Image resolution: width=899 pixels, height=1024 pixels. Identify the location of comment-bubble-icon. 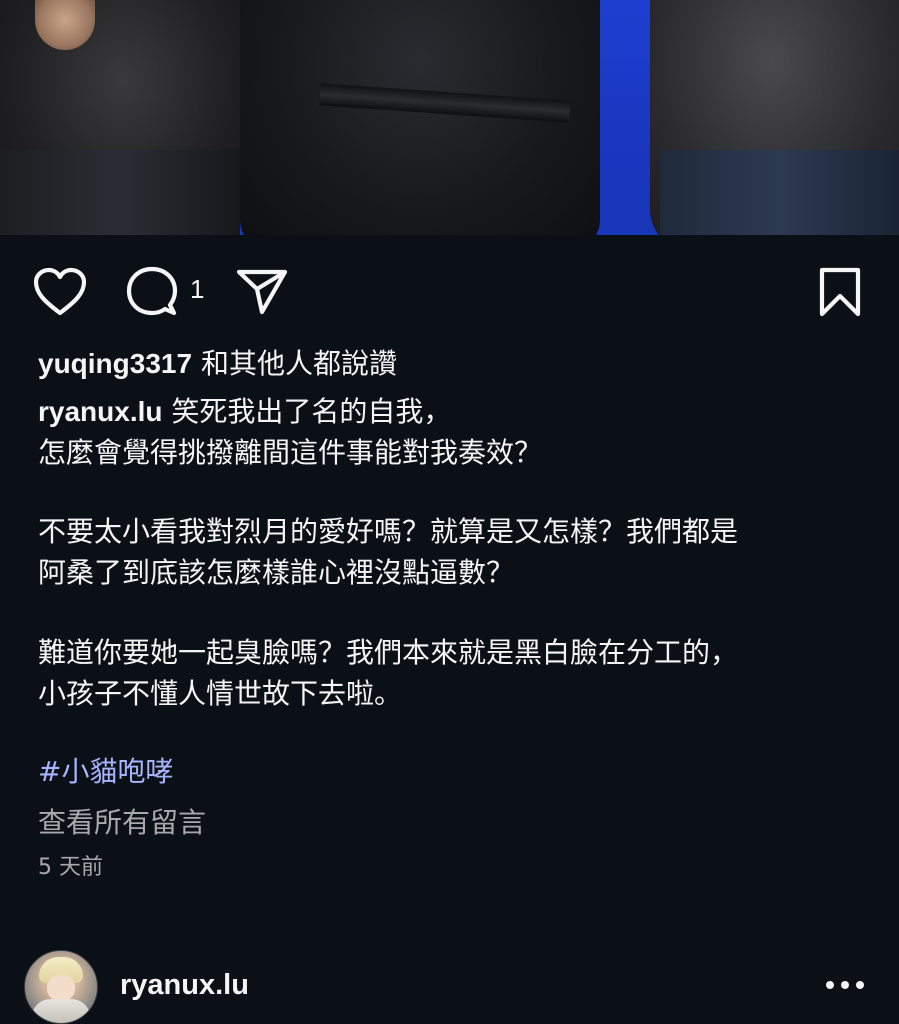
(152, 291).